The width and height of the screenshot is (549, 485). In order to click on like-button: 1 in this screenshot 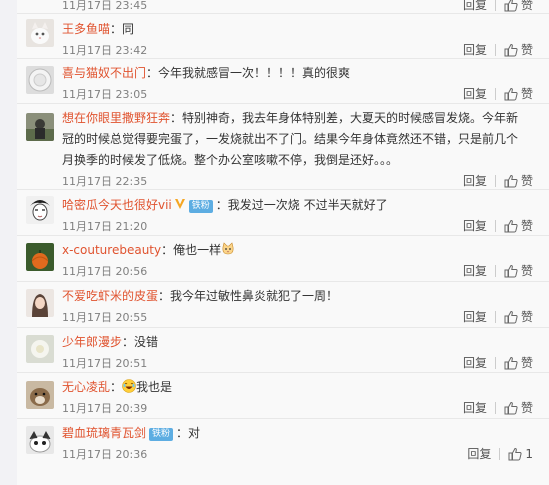, I will do `click(520, 454)`.